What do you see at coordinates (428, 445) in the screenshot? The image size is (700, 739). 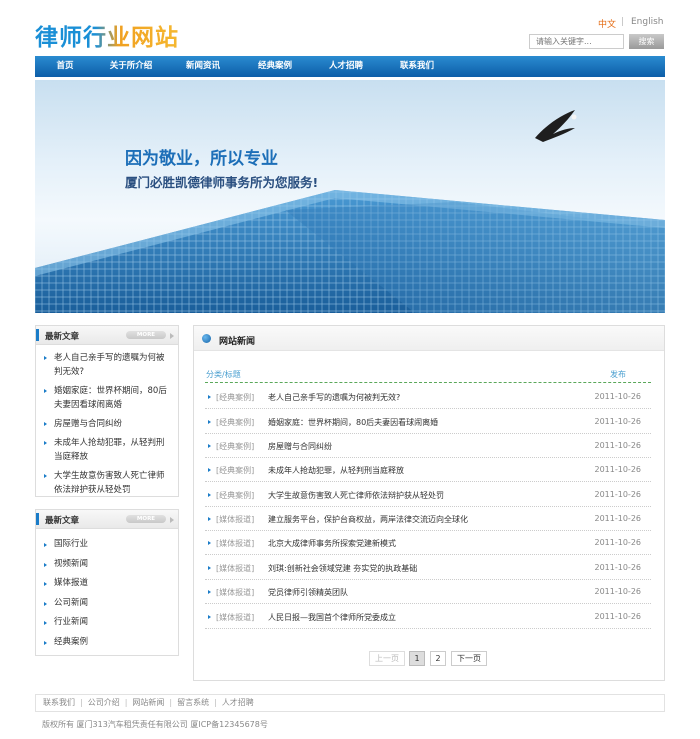 I see `table-row: [经典案例] 房屋赠与合同纠纷 2011-10-26` at bounding box center [428, 445].